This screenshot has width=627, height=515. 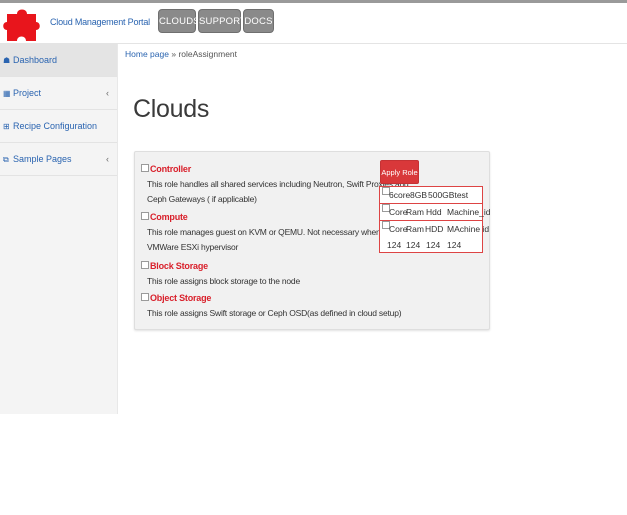 I want to click on role-controller: Controller, so click(x=166, y=169).